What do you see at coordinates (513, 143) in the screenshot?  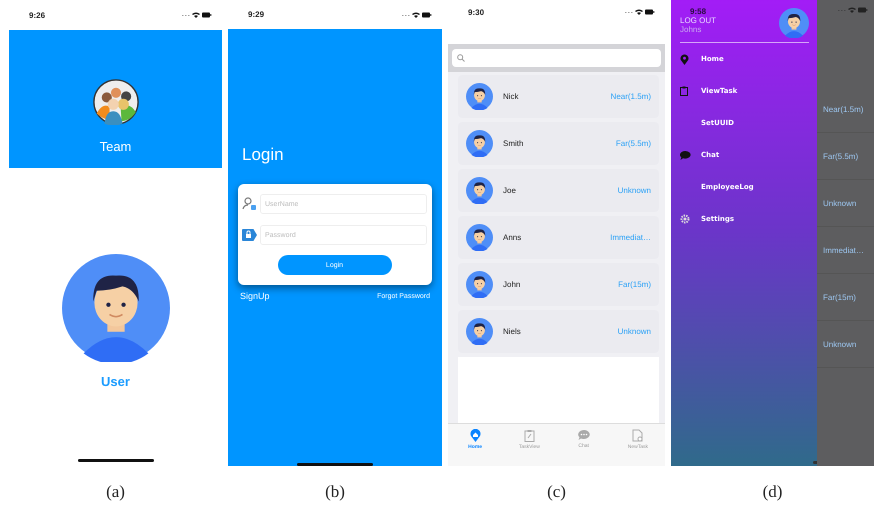 I see `person-name: Smith` at bounding box center [513, 143].